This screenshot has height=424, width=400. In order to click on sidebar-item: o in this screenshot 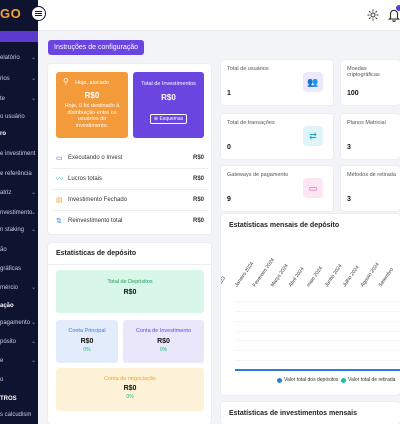, I will do `click(19, 380)`.